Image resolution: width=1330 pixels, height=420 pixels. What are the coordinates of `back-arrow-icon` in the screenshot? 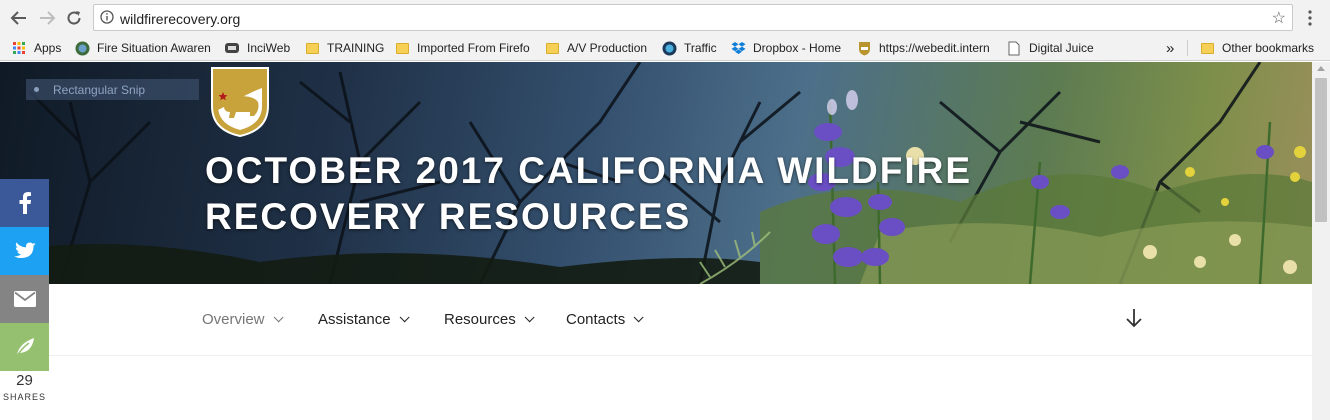 It's located at (18, 18).